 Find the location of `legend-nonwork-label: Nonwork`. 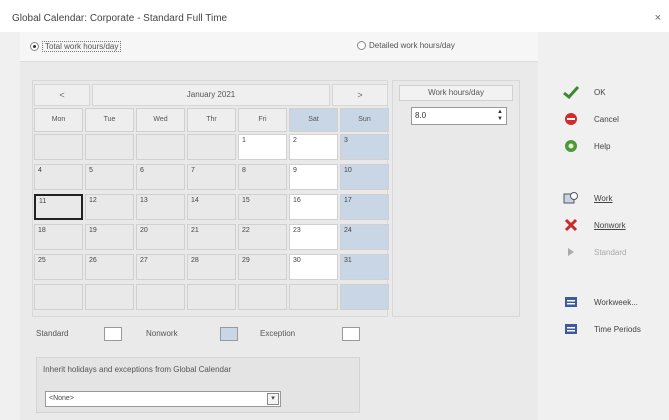

legend-nonwork-label: Nonwork is located at coordinates (162, 333).